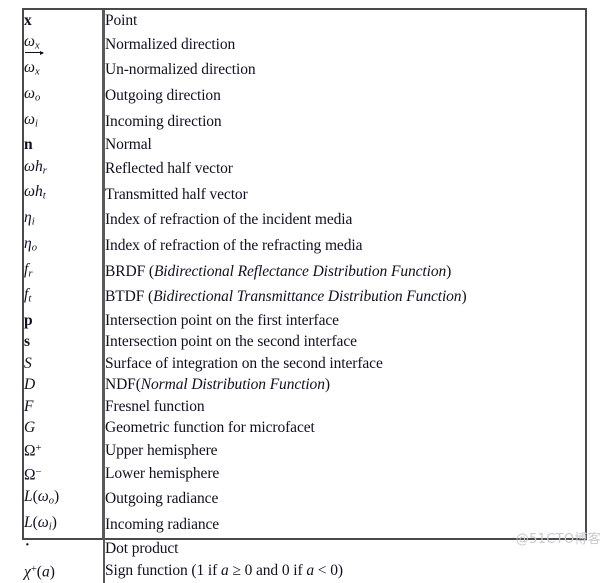  What do you see at coordinates (121, 20) in the screenshot?
I see `description-cell: Point` at bounding box center [121, 20].